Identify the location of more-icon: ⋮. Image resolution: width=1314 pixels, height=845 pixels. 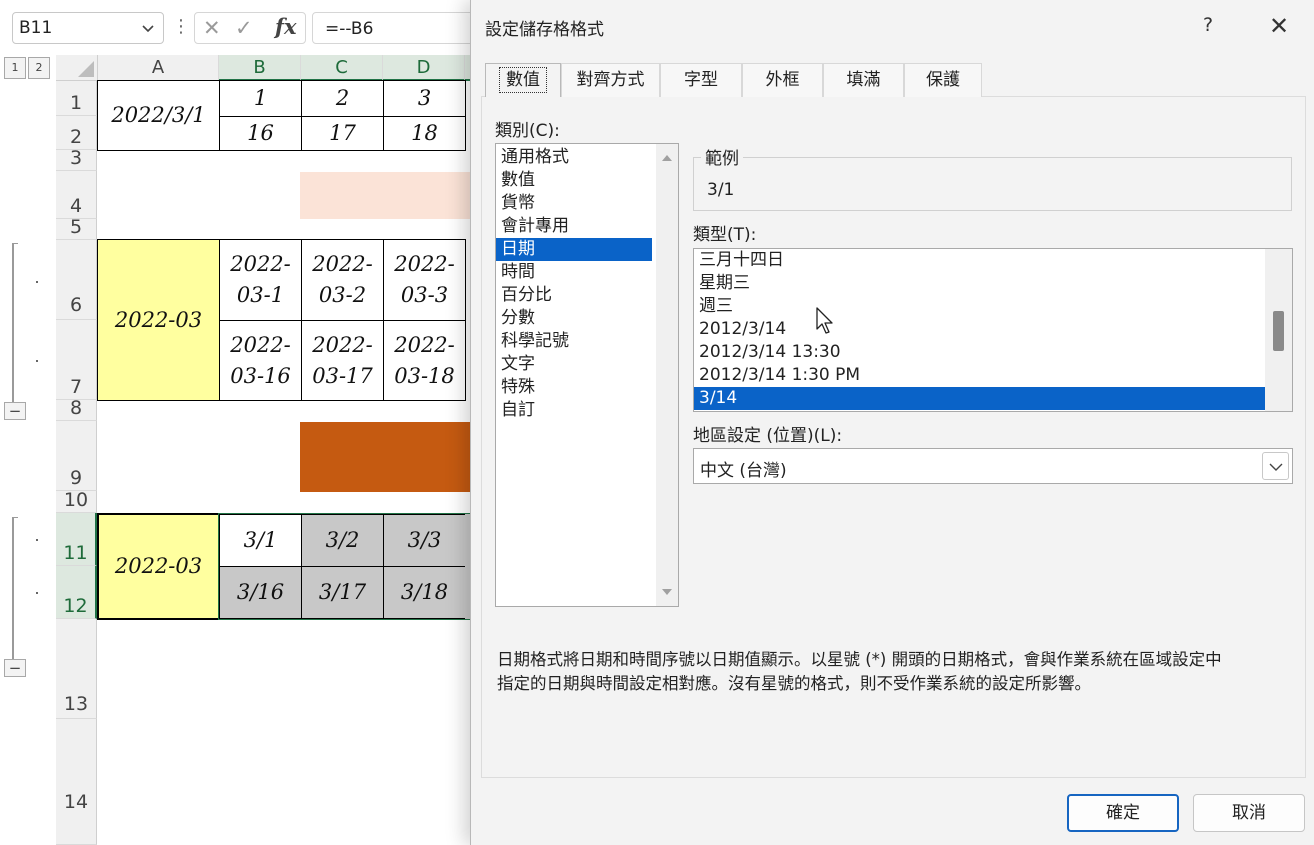
(181, 26).